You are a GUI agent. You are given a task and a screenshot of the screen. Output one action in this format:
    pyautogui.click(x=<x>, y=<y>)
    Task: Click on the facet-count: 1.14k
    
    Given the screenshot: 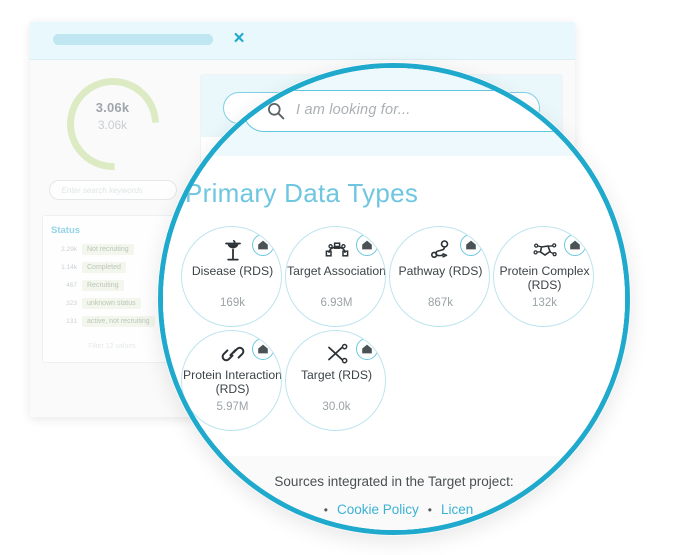 What is the action you would take?
    pyautogui.click(x=69, y=267)
    